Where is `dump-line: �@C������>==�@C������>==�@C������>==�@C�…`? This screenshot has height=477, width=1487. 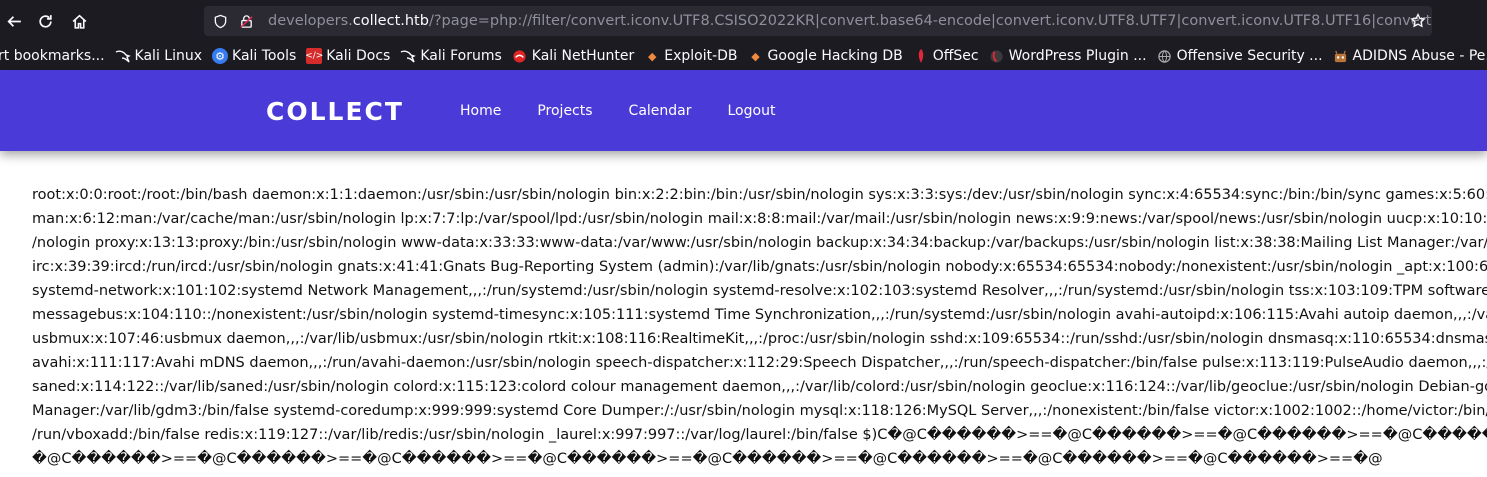 dump-line: �@C������>==�@C������>==�@C������>==�@C�… is located at coordinates (707, 459).